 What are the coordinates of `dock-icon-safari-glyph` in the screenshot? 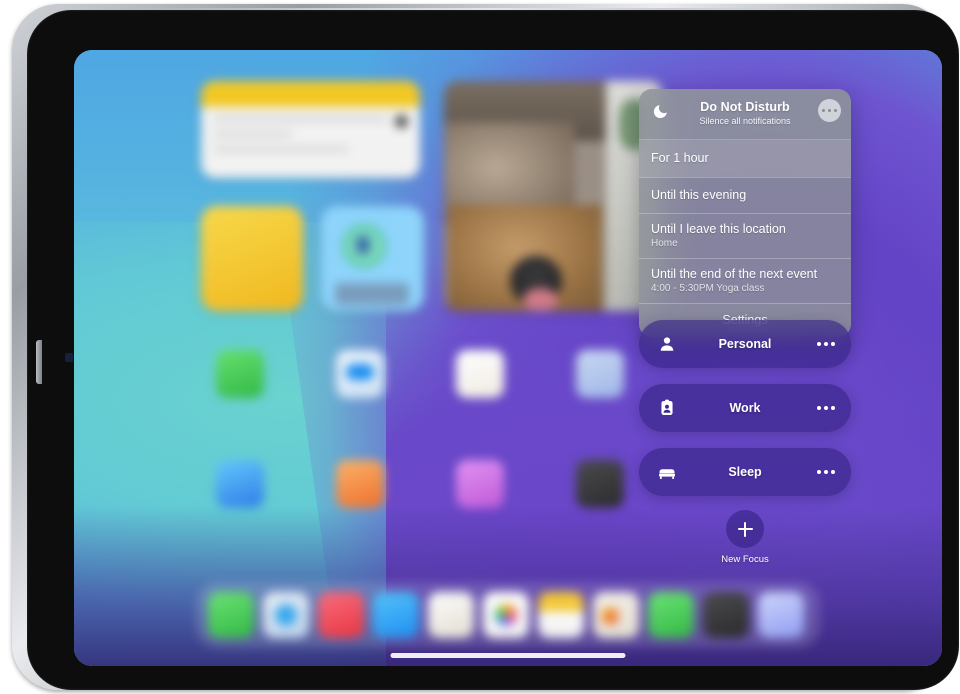 It's located at (286, 615).